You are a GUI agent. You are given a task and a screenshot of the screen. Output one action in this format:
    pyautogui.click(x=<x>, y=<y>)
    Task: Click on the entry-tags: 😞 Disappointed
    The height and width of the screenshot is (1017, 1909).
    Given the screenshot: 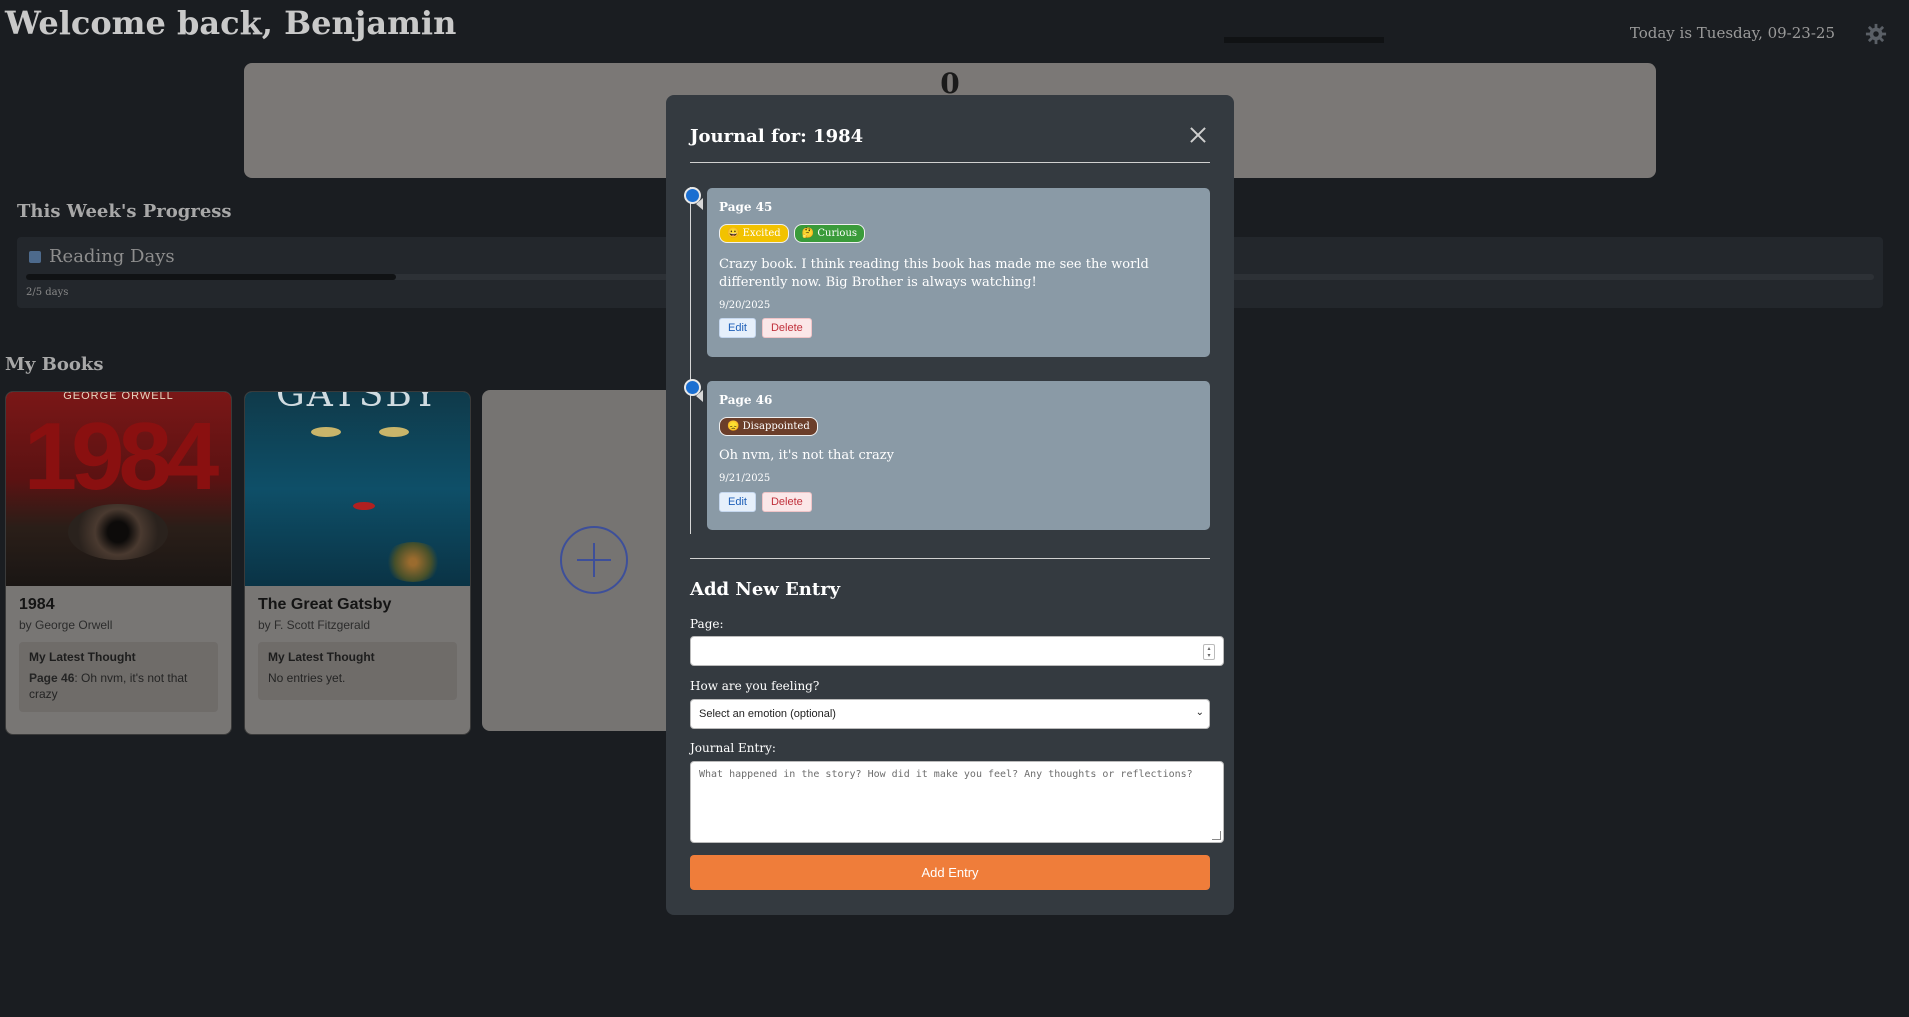 What is the action you would take?
    pyautogui.click(x=768, y=426)
    